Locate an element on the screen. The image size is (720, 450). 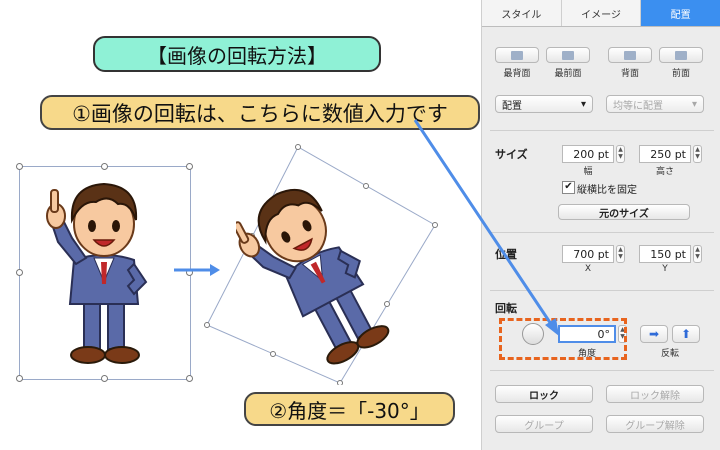
distribute-dropdown: 均等に配置 ▾ is located at coordinates (655, 104).